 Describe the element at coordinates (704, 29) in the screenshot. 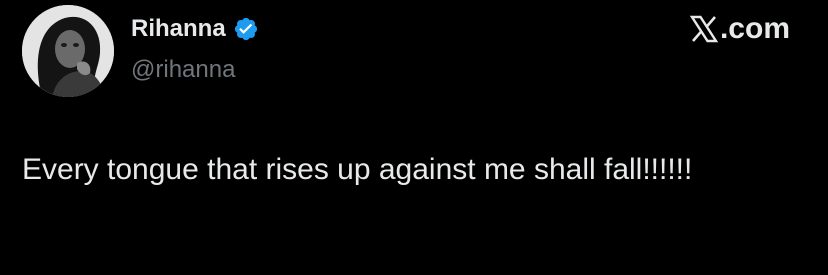

I see `x-logo-icon` at that location.